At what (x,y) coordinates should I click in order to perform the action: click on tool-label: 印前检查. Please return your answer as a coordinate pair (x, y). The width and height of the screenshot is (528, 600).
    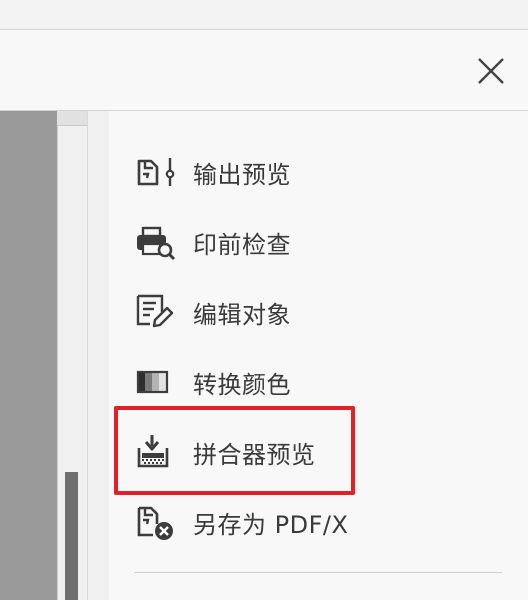
    Looking at the image, I should click on (242, 244).